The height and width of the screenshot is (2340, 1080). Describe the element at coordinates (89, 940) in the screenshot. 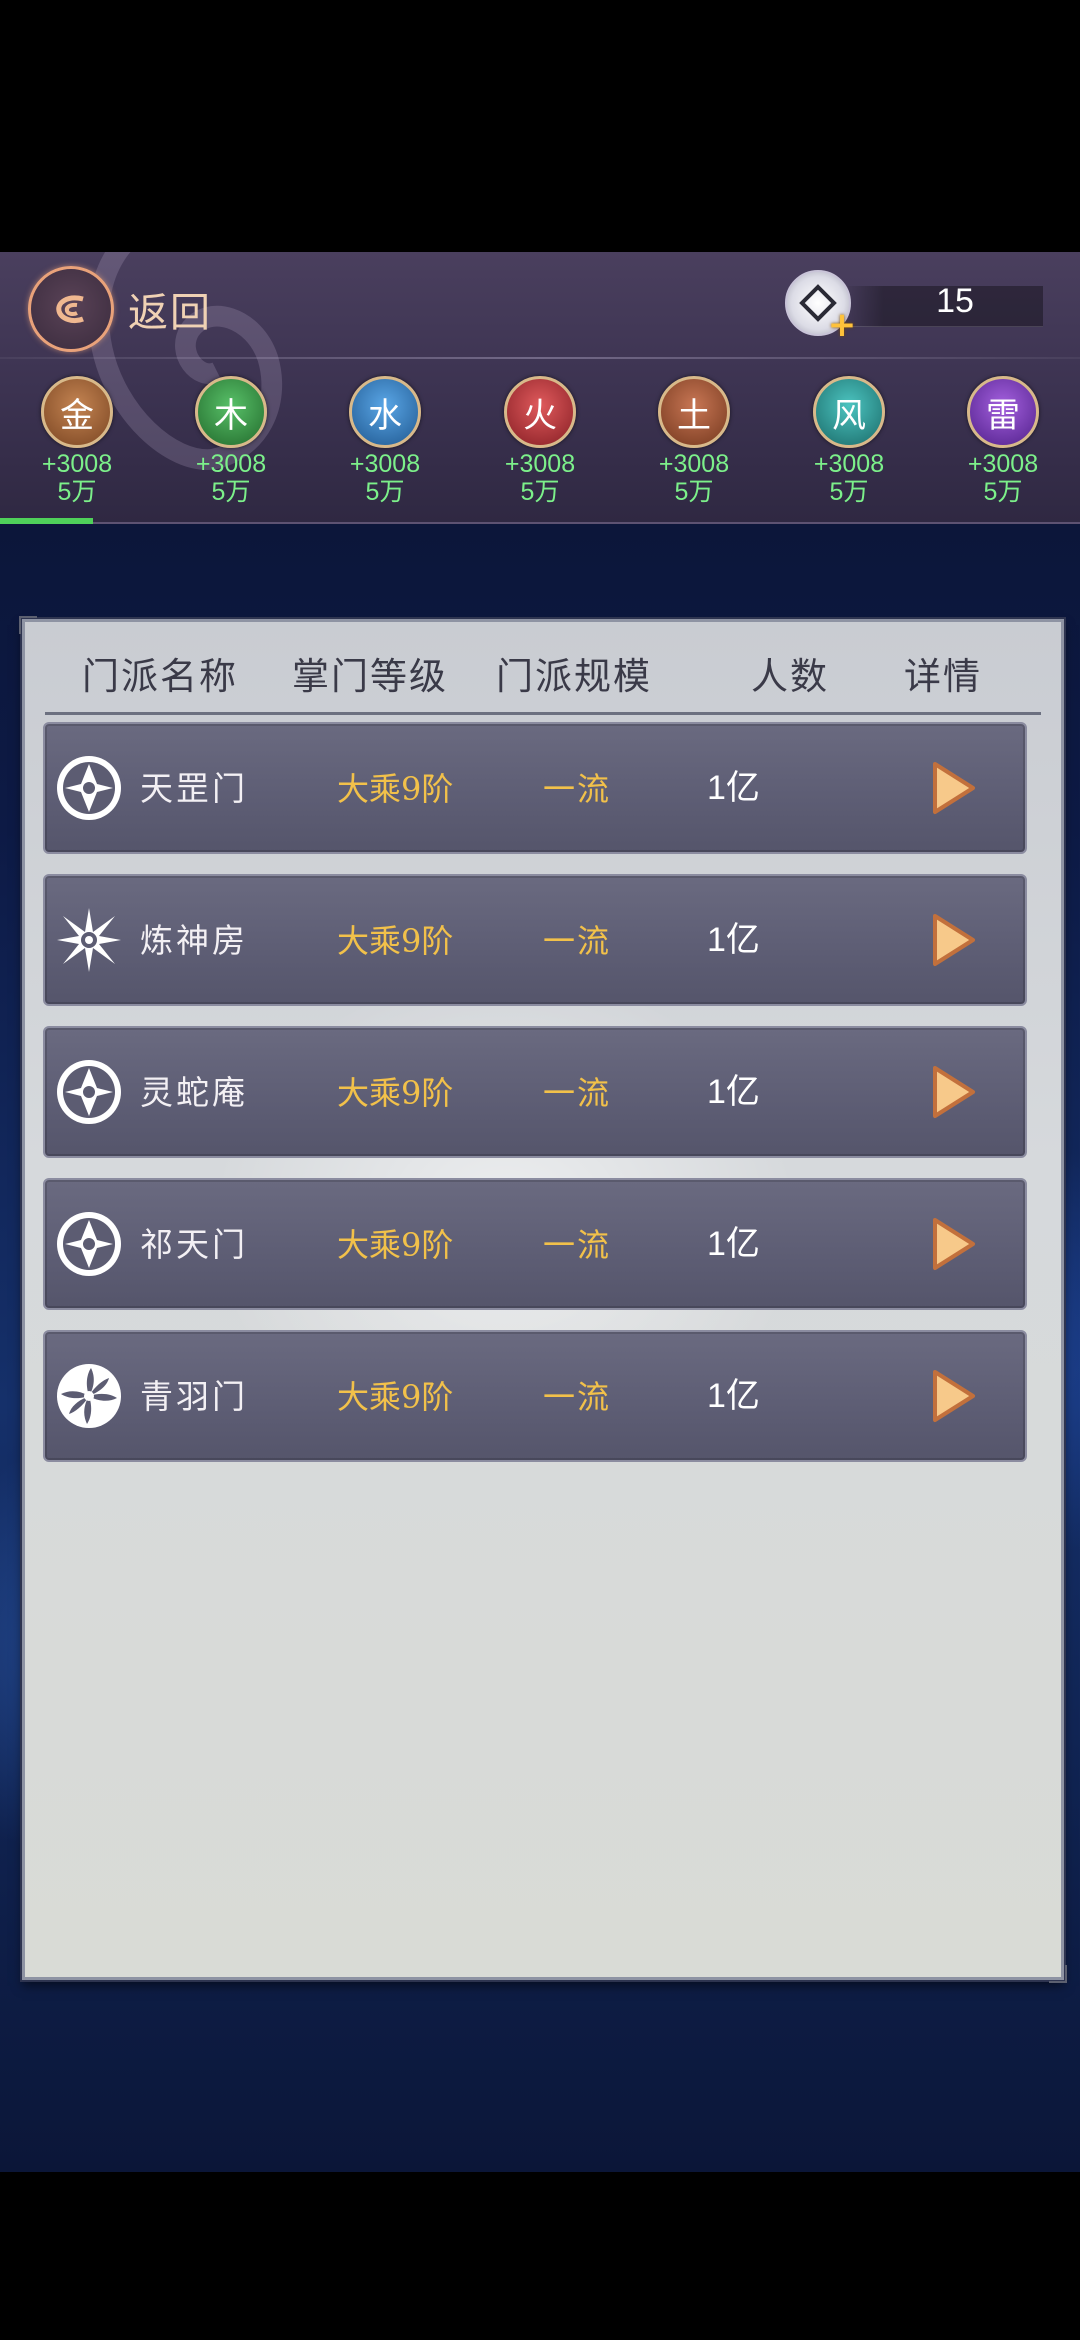

I see `star-emblem-icon` at that location.